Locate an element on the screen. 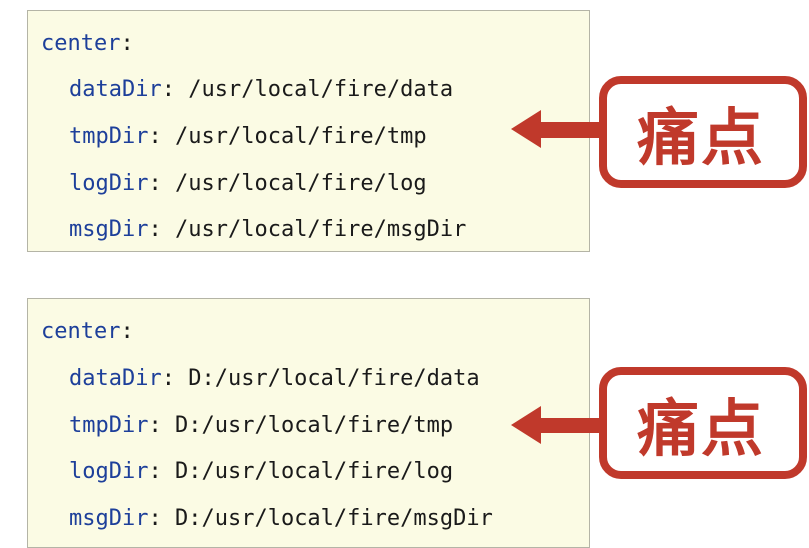  code-line-logdir: logDir: /usr/local/fire/log is located at coordinates (248, 183).